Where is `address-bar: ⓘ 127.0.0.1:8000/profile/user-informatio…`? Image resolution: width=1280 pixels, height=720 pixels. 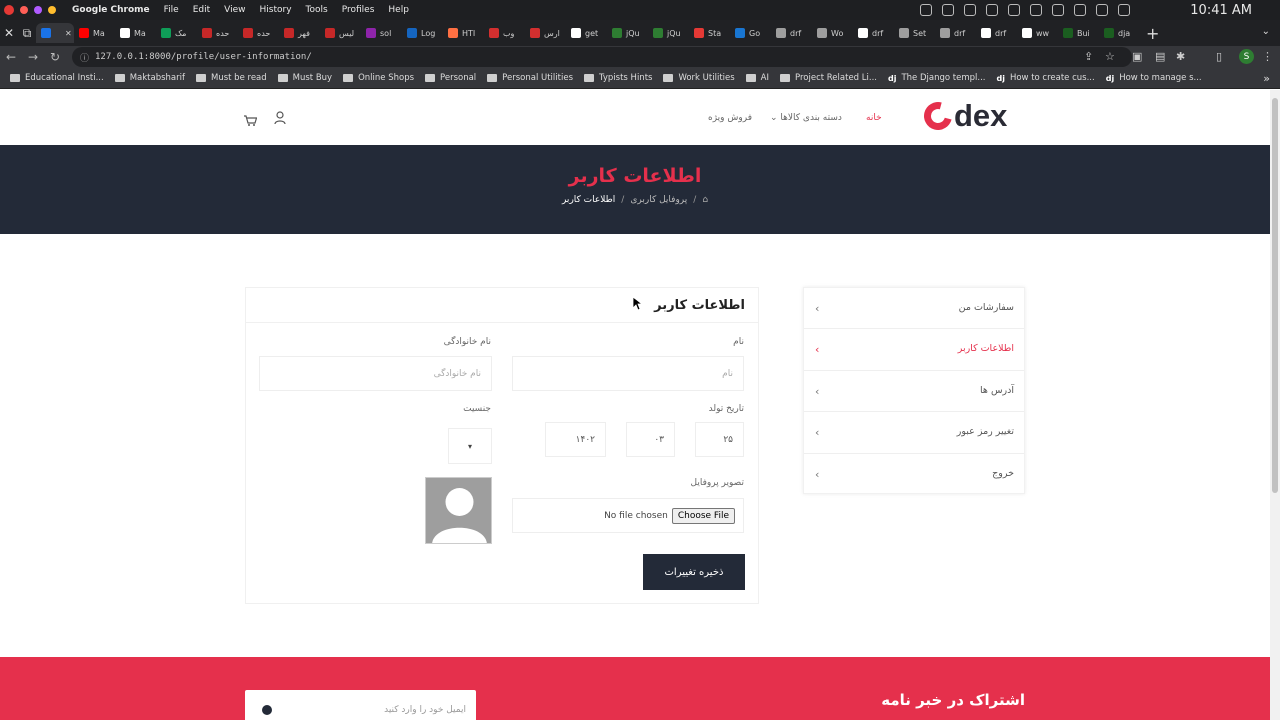 address-bar: ⓘ 127.0.0.1:8000/profile/user-informatio… is located at coordinates (602, 57).